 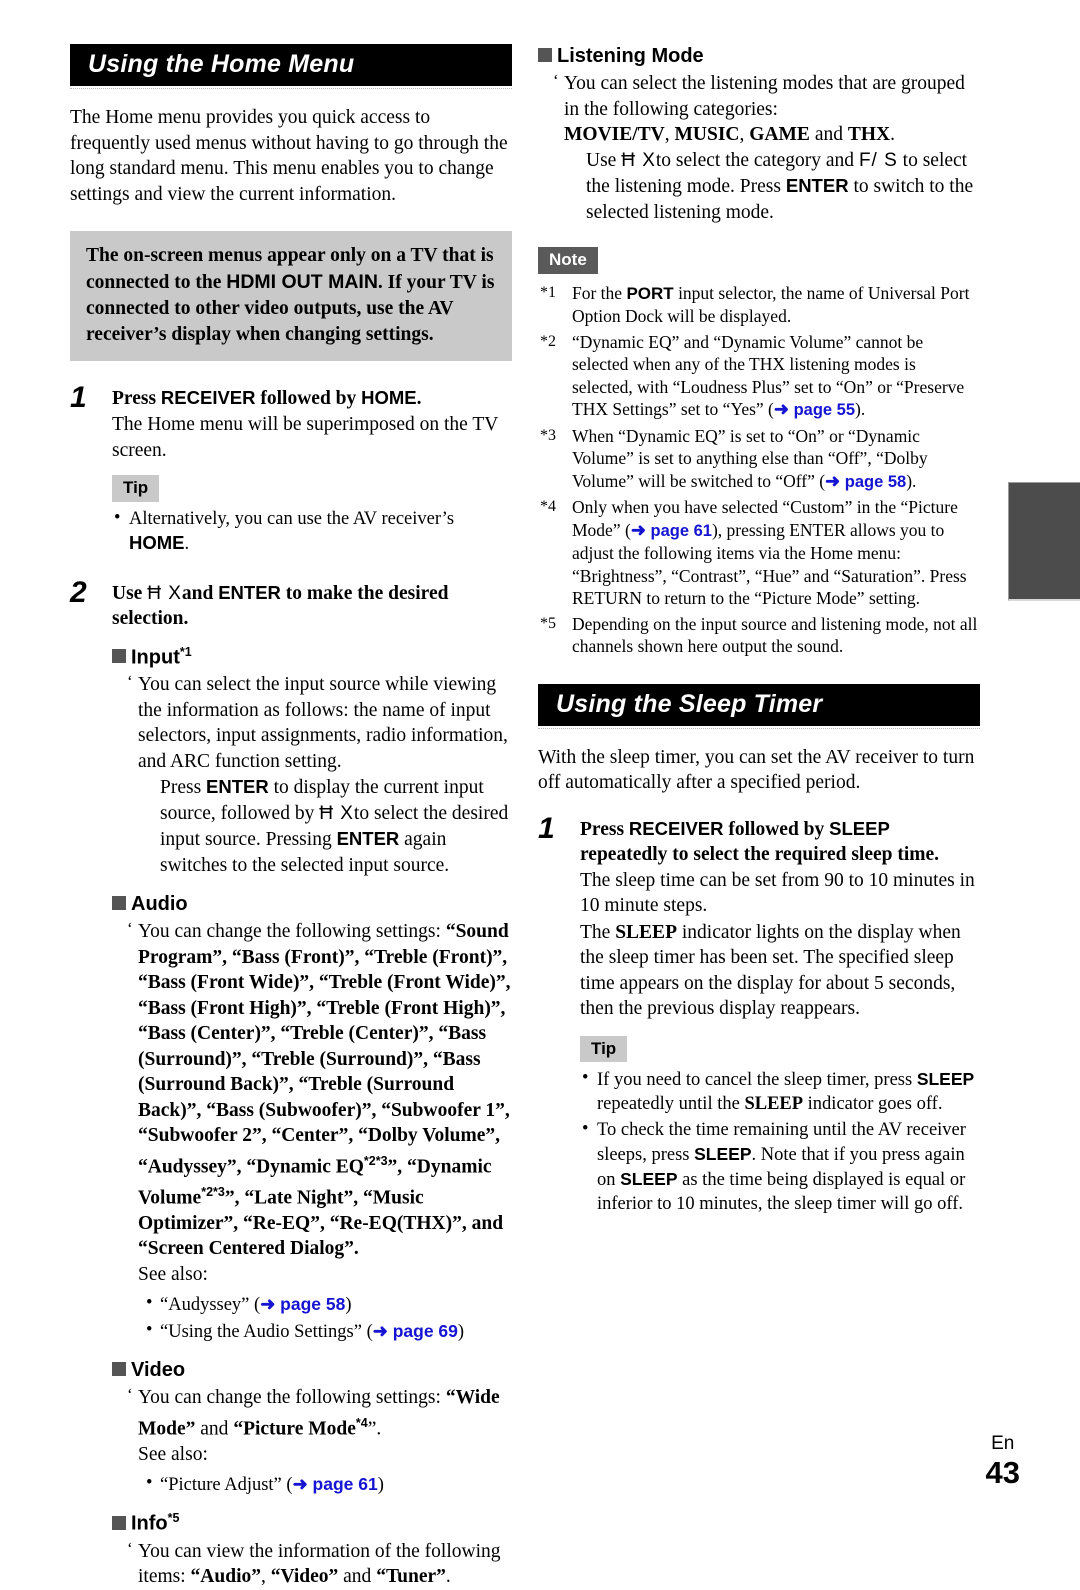 I want to click on cat-end: ., so click(x=892, y=134).